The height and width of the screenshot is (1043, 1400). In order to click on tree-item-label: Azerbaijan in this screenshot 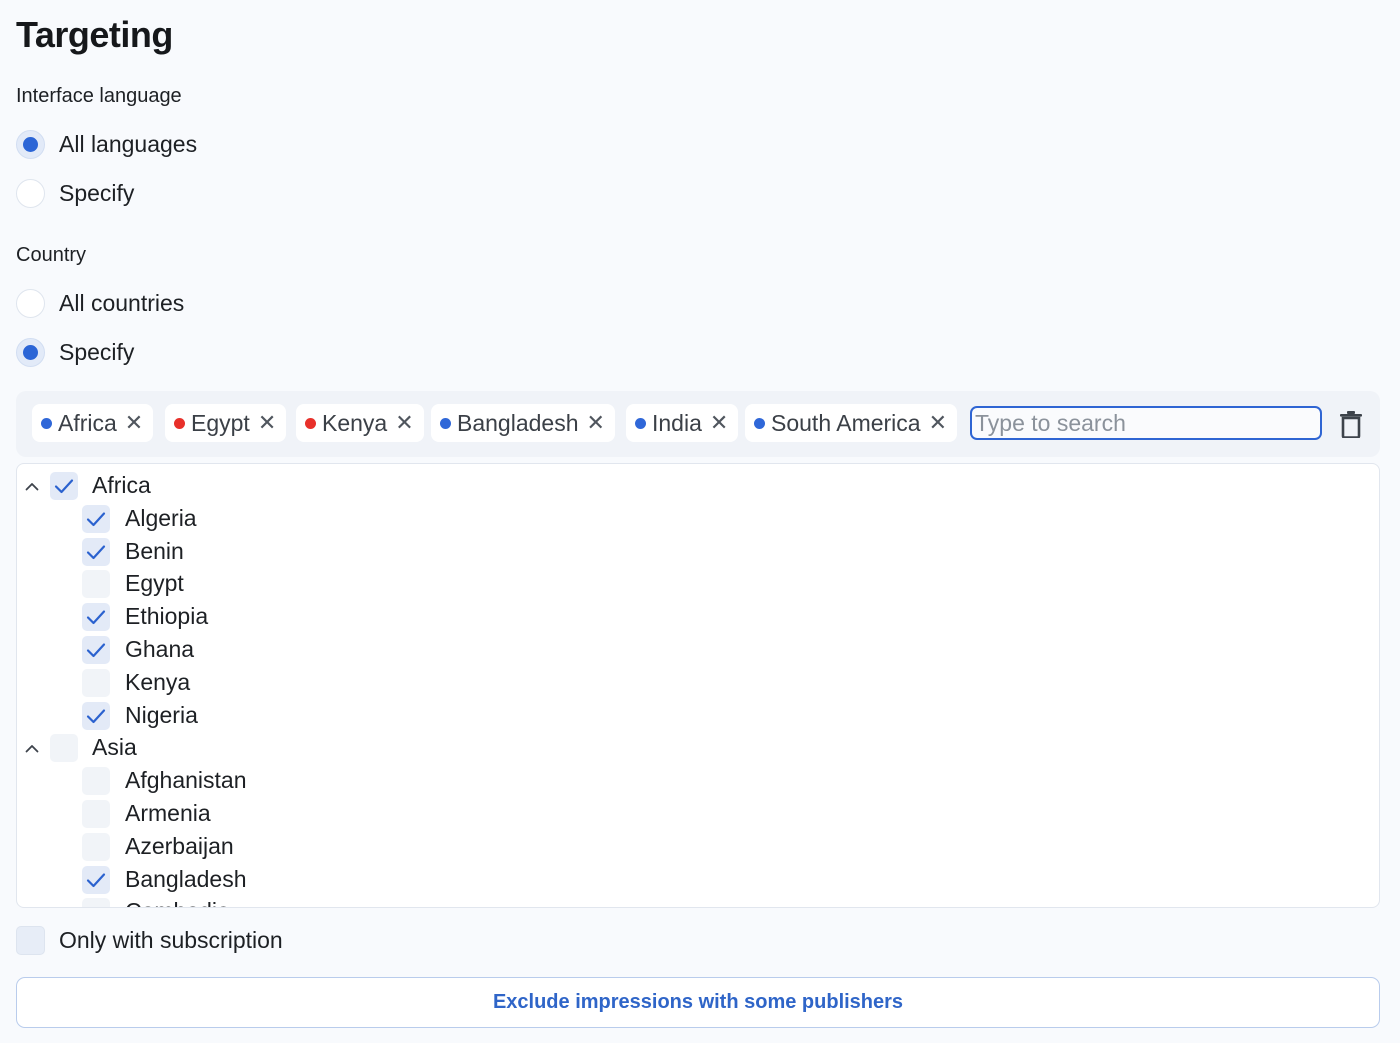, I will do `click(179, 845)`.